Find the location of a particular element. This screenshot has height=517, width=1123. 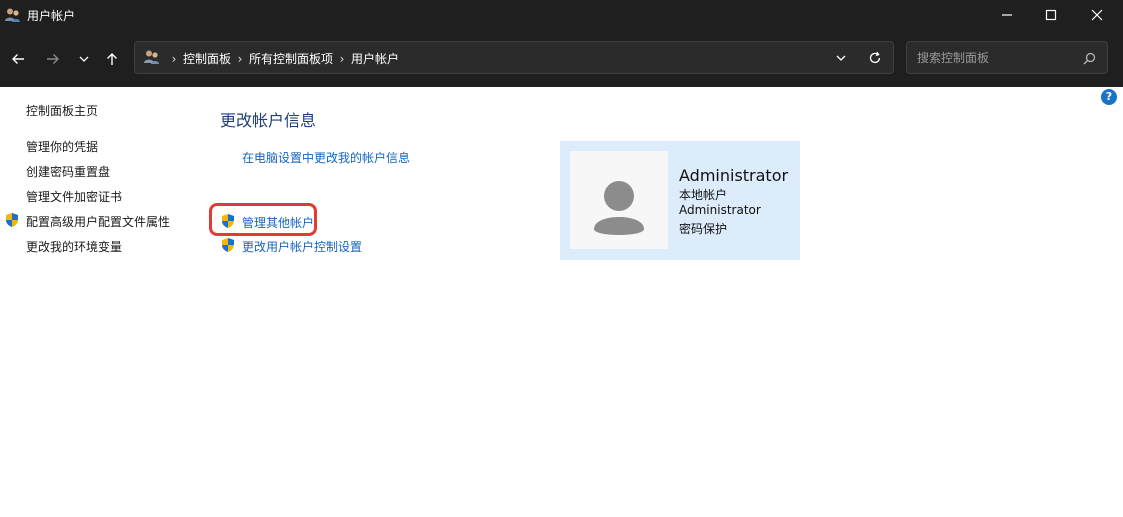

title-bar: 用户帐户 is located at coordinates (561, 15).